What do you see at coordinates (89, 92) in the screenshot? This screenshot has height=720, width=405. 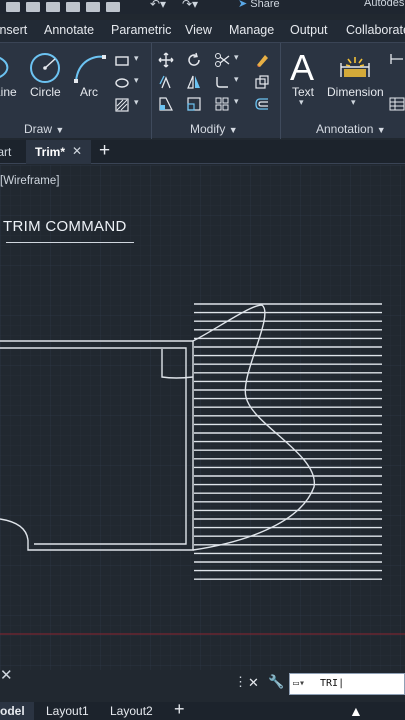 I see `arc-tool-label: Arc` at bounding box center [89, 92].